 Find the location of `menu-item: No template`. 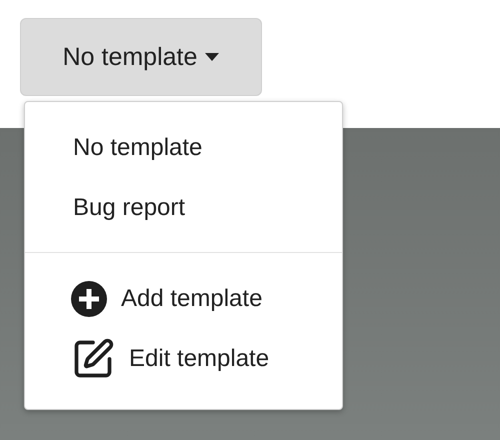

menu-item: No template is located at coordinates (183, 148).